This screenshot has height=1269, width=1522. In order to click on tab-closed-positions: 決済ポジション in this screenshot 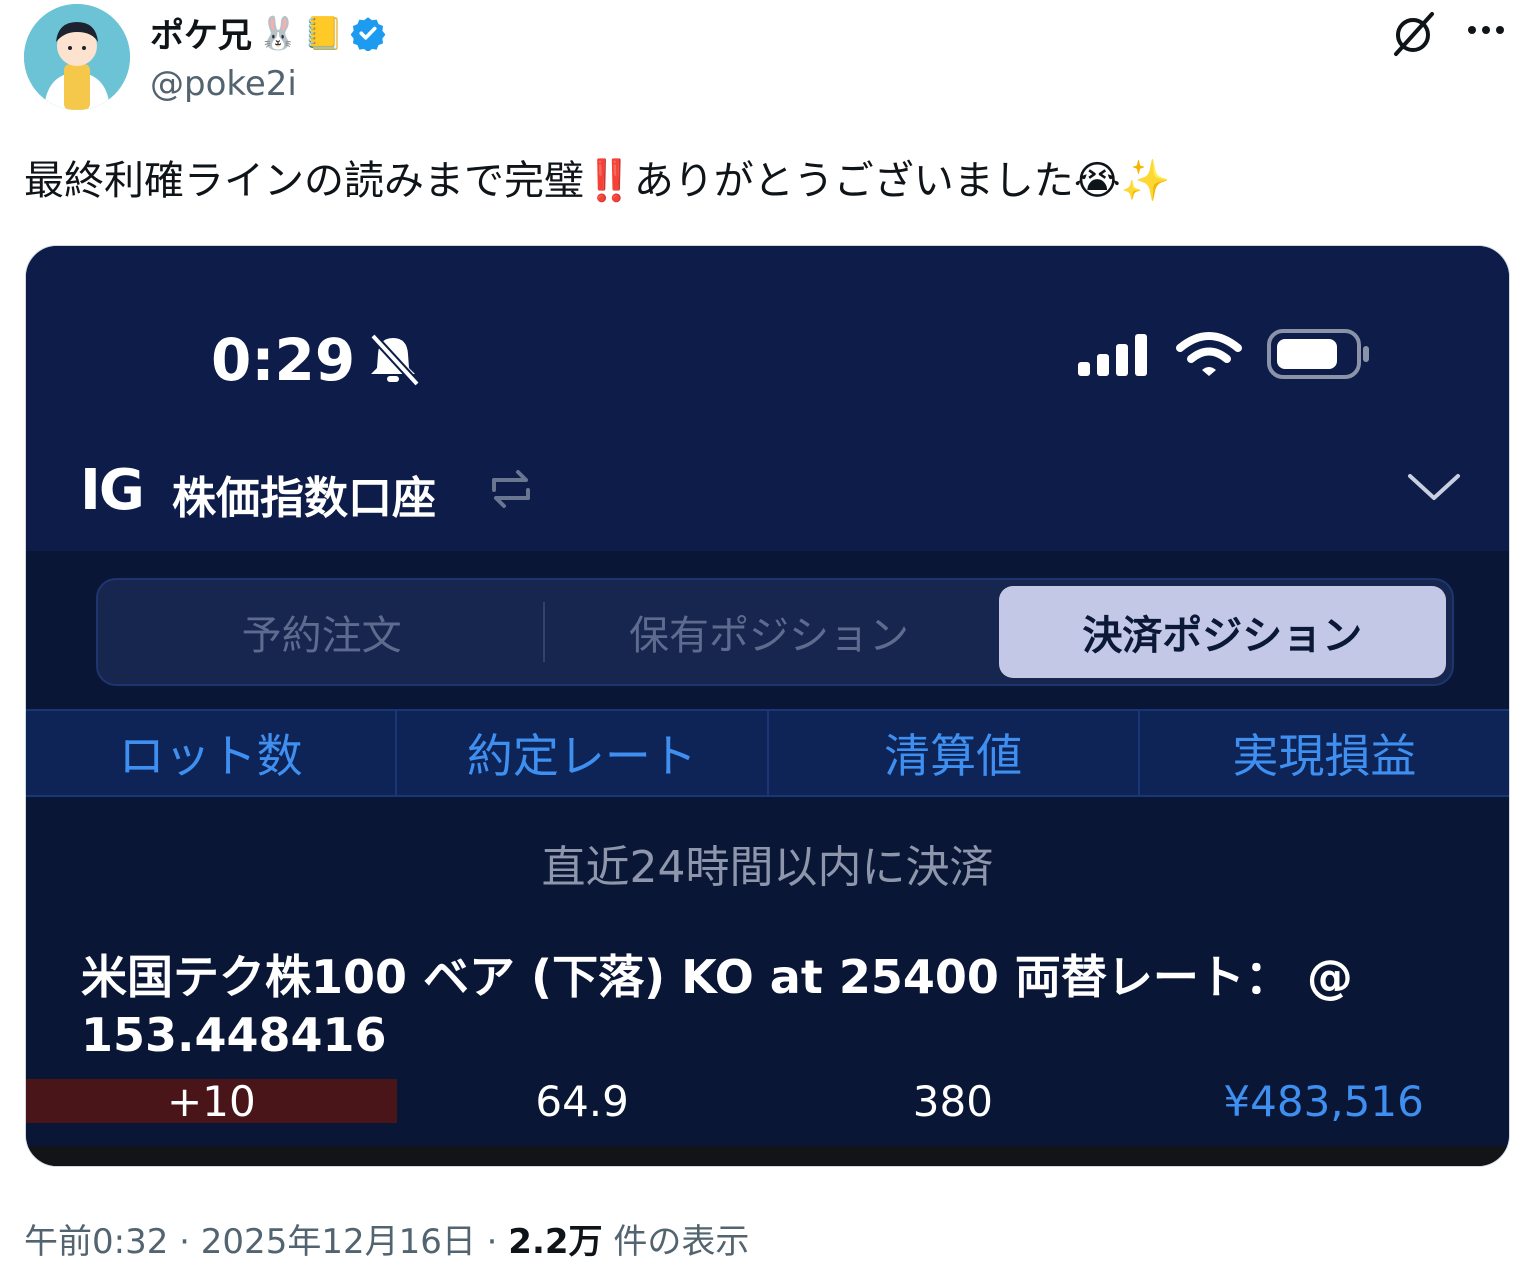, I will do `click(1222, 632)`.